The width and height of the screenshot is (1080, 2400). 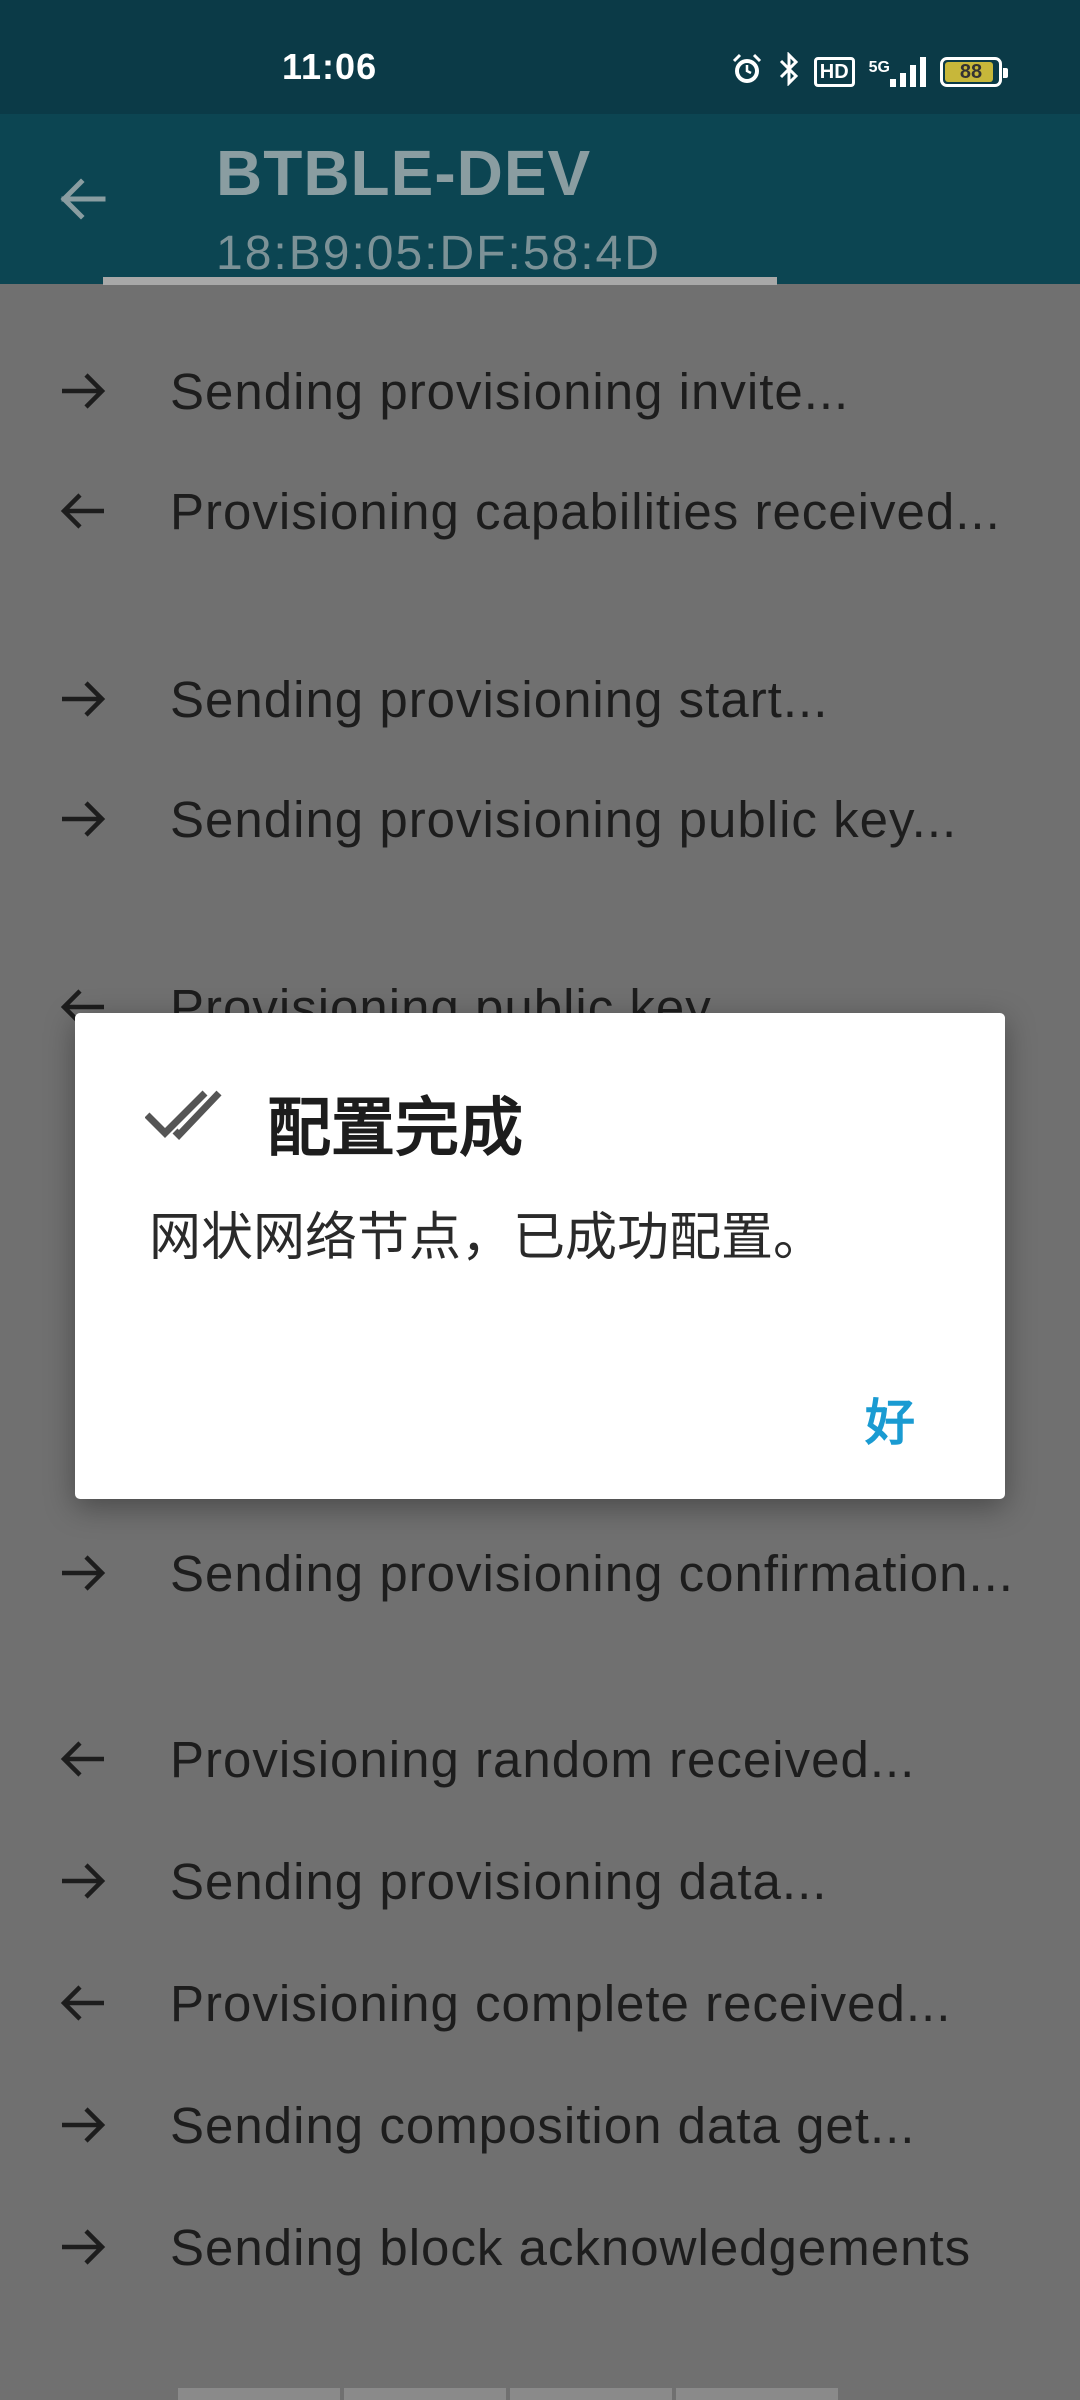 I want to click on arrow-back-icon, so click(x=83, y=199).